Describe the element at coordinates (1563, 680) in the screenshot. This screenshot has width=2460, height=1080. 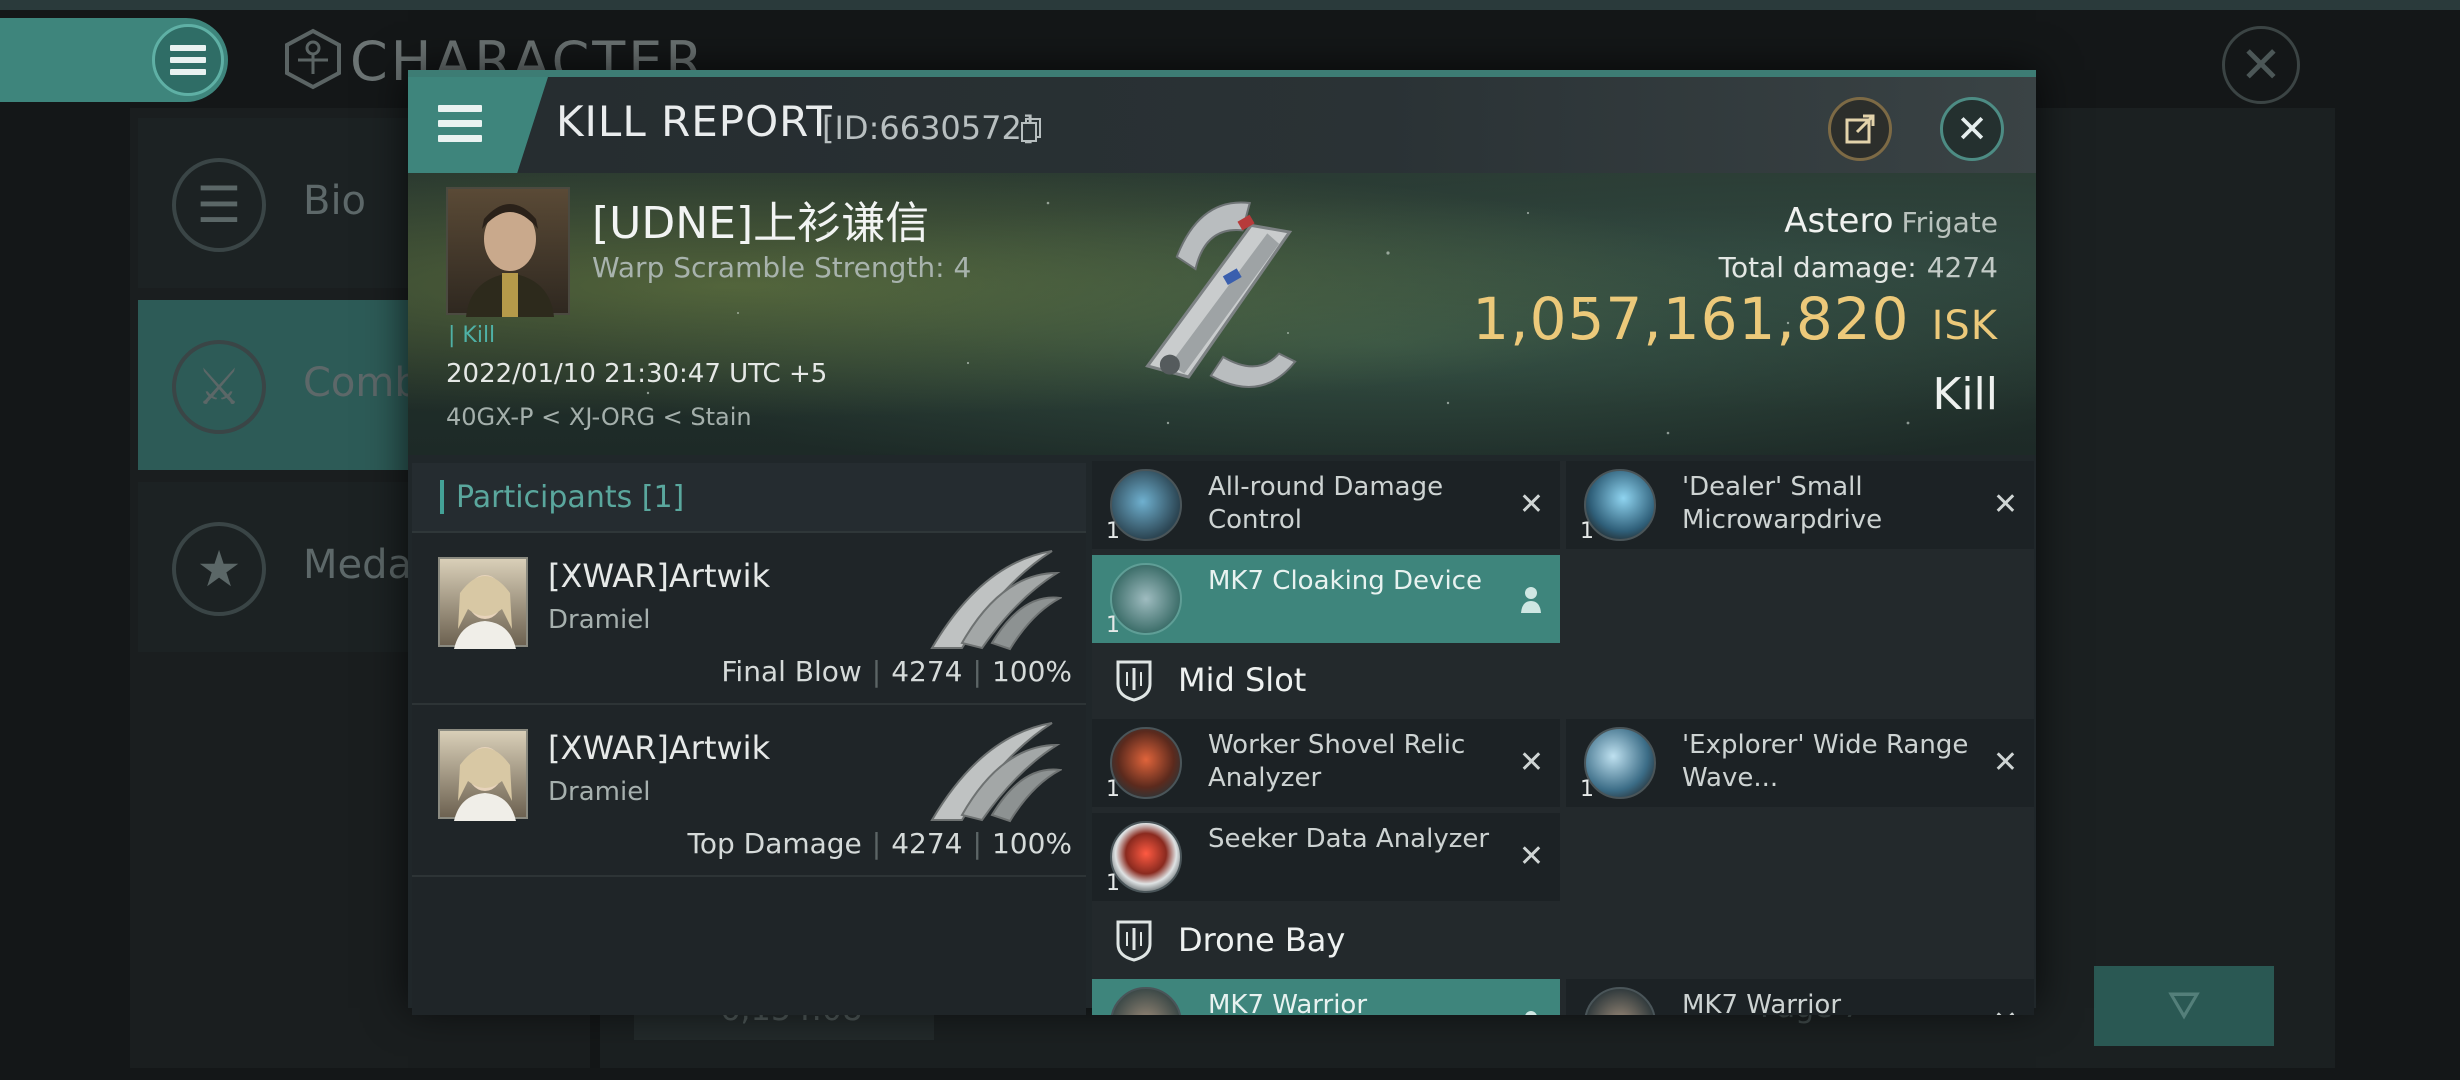
I see `section-mid-slot: Mid Slot` at that location.